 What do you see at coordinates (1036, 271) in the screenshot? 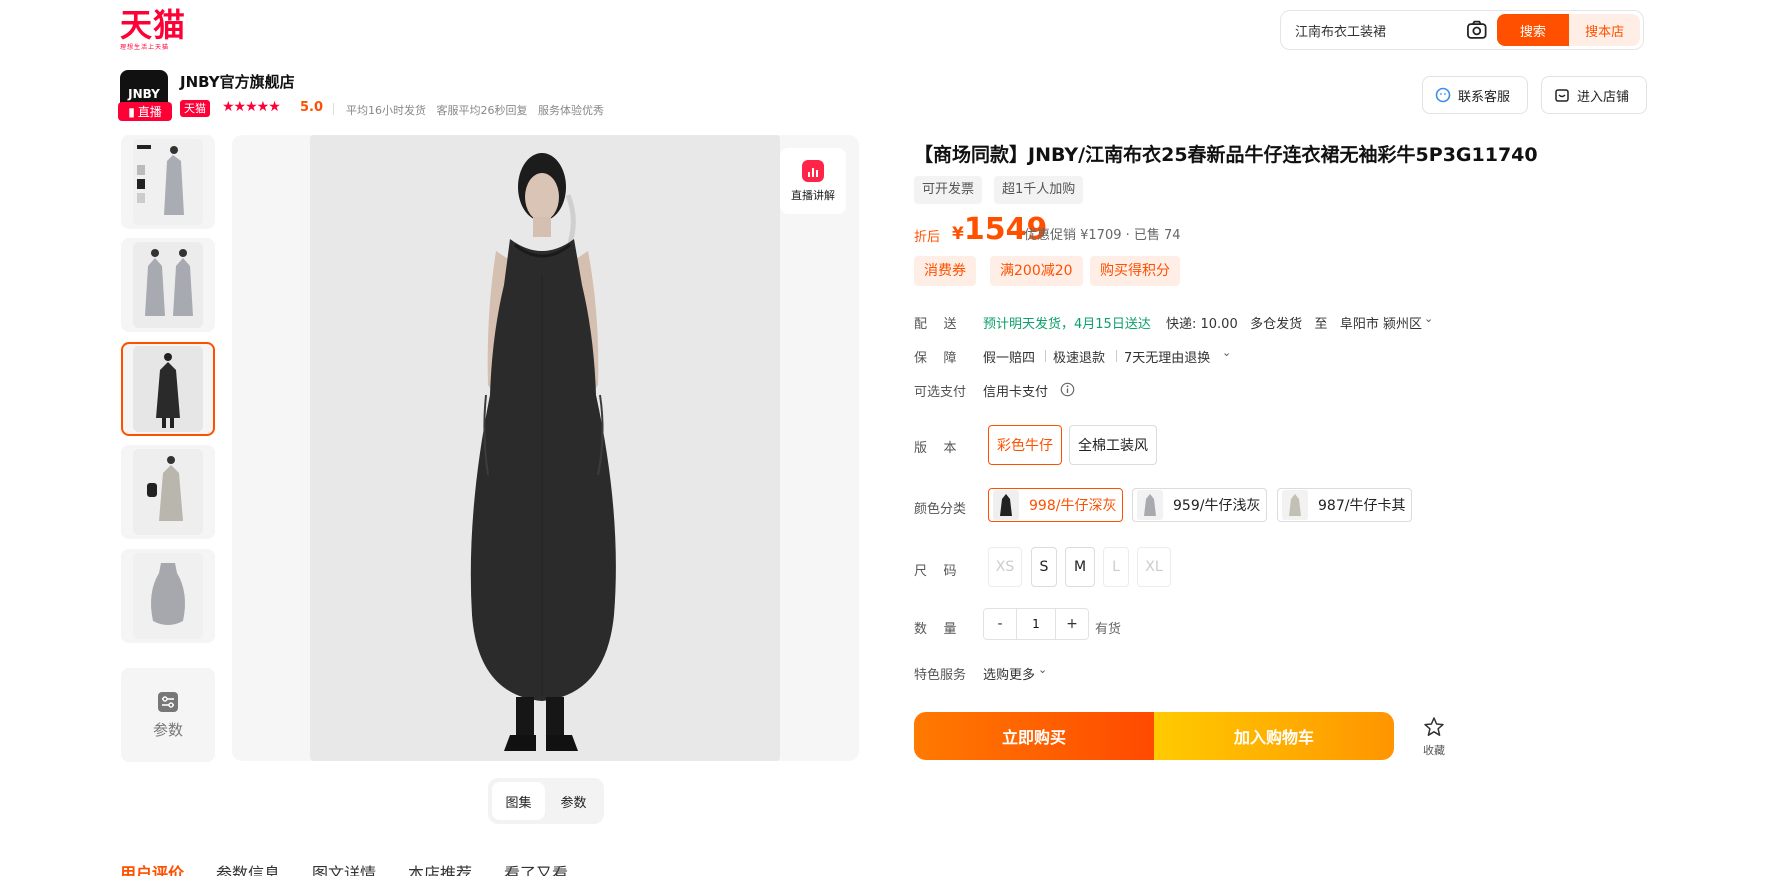
I see `coupon-discount: 满200减20` at bounding box center [1036, 271].